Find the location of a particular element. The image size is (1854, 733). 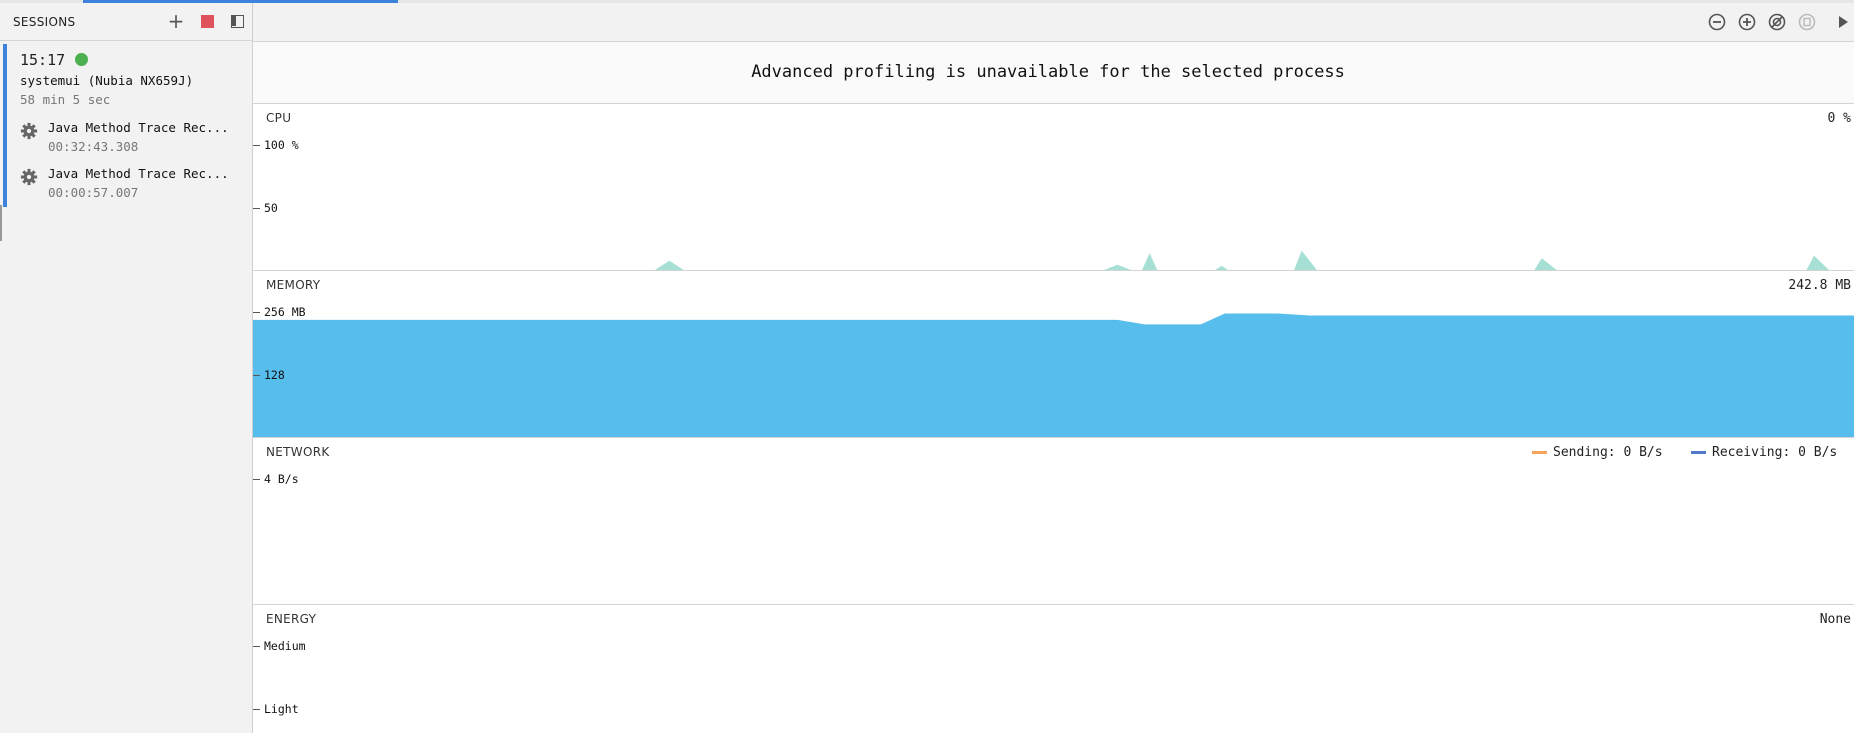

memory-area-series is located at coordinates (1053, 375).